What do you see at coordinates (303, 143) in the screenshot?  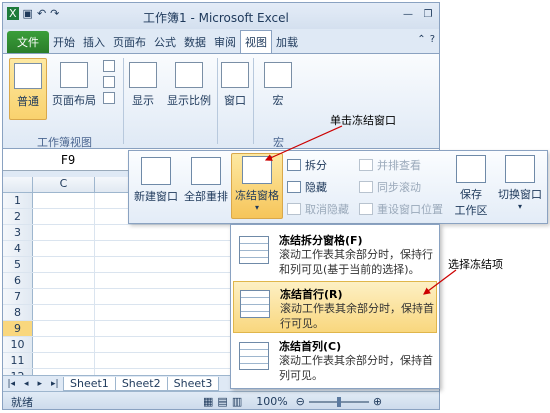 I see `arrow-to-freeze-button` at bounding box center [303, 143].